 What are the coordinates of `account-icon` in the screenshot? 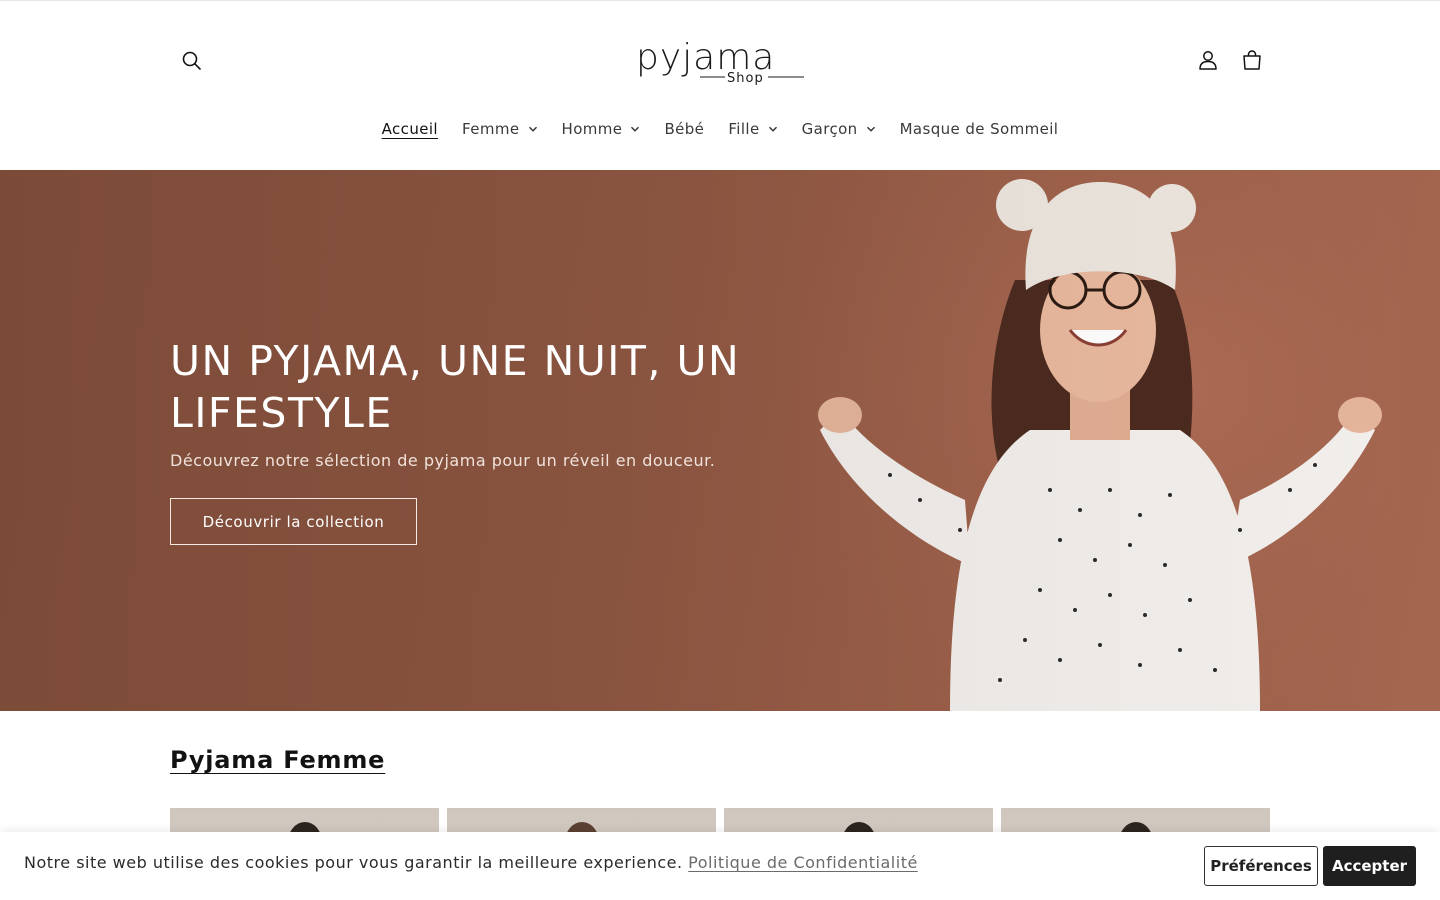 It's located at (1208, 60).